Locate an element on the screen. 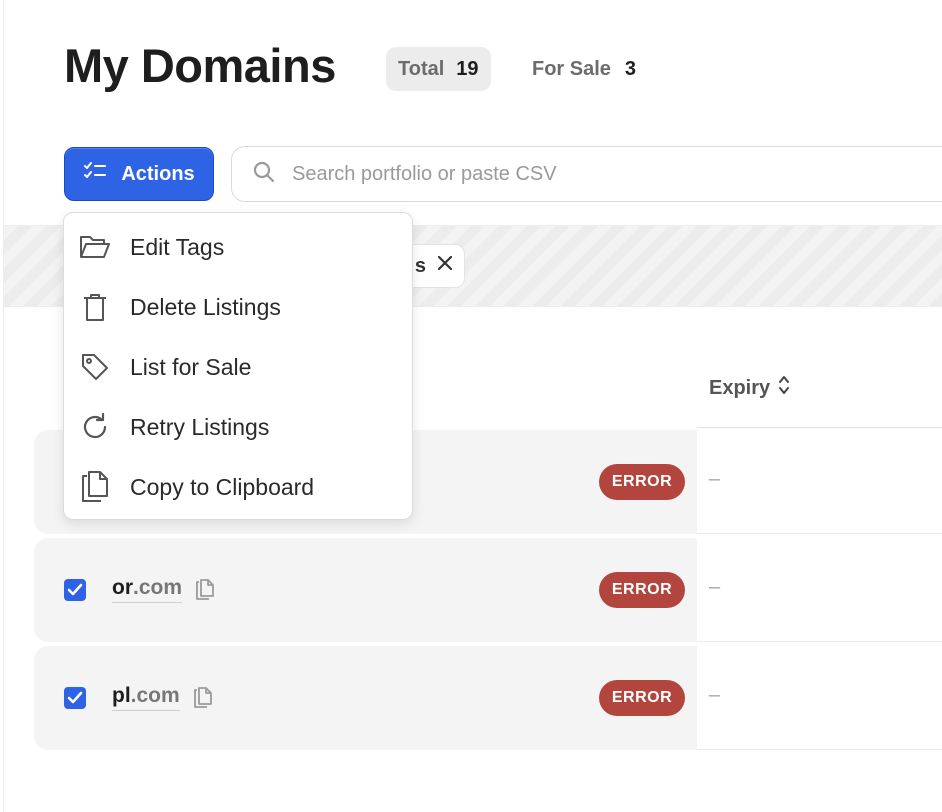  menu-item-label: List for Sale is located at coordinates (191, 366).